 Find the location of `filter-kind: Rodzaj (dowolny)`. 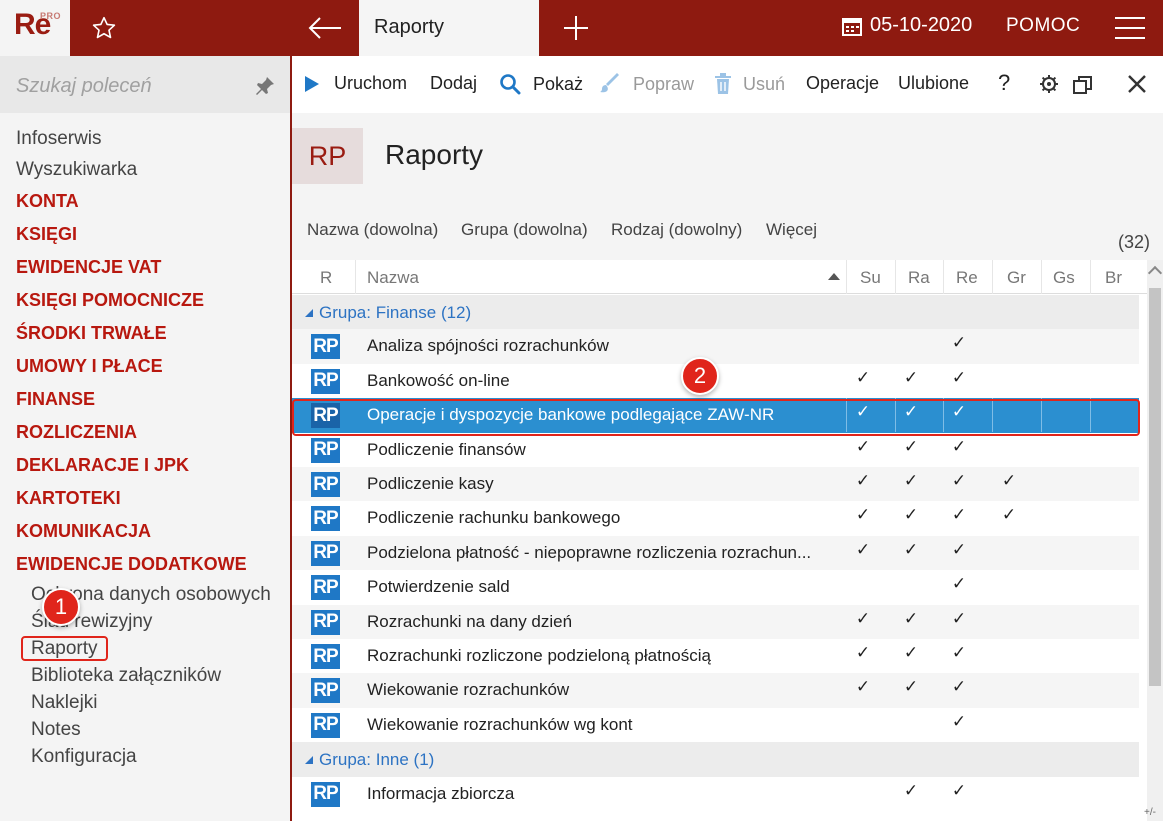

filter-kind: Rodzaj (dowolny) is located at coordinates (676, 230).